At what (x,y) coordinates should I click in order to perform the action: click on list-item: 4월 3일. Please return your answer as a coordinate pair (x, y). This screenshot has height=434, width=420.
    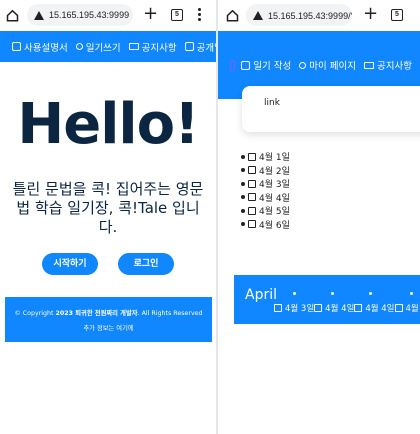
    Looking at the image, I should click on (265, 184).